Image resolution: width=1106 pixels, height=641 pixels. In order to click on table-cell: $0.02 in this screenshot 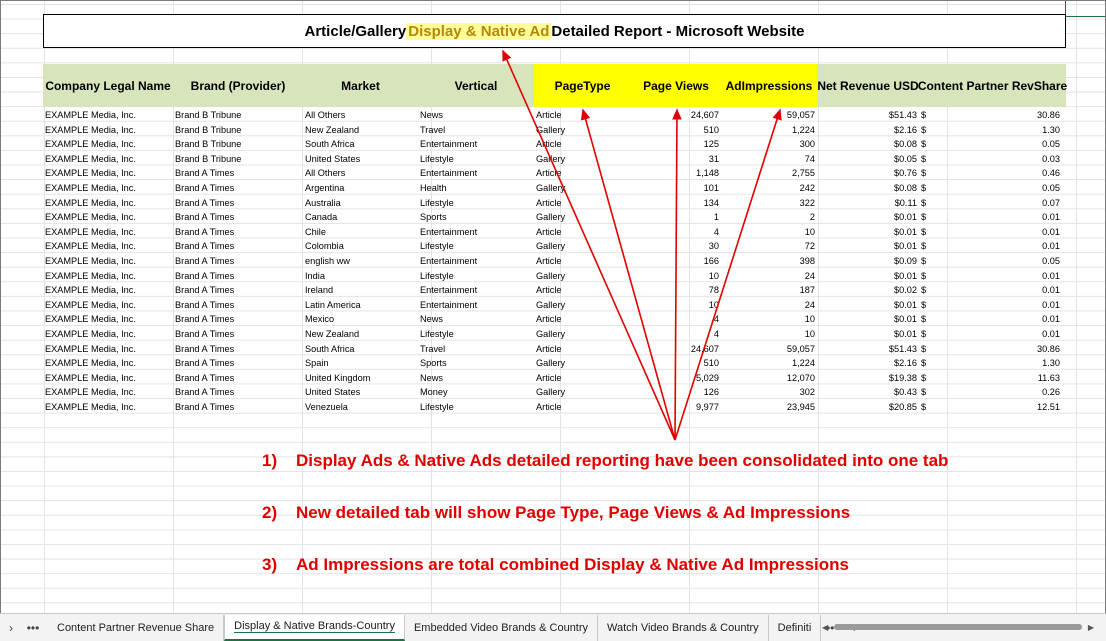, I will do `click(868, 290)`.